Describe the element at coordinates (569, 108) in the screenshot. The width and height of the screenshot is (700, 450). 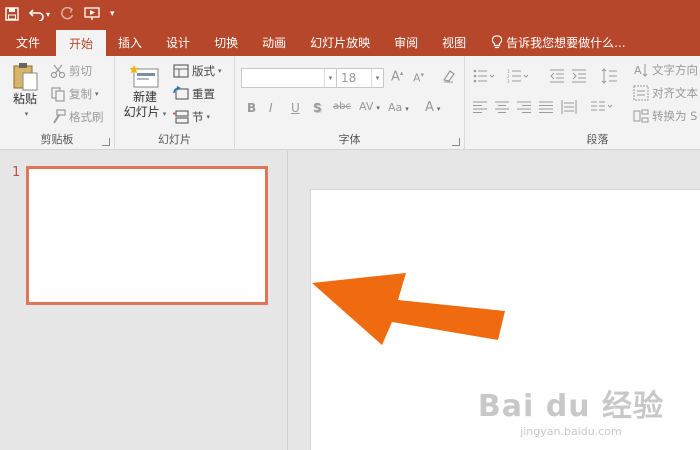
I see `distributed-icon` at that location.